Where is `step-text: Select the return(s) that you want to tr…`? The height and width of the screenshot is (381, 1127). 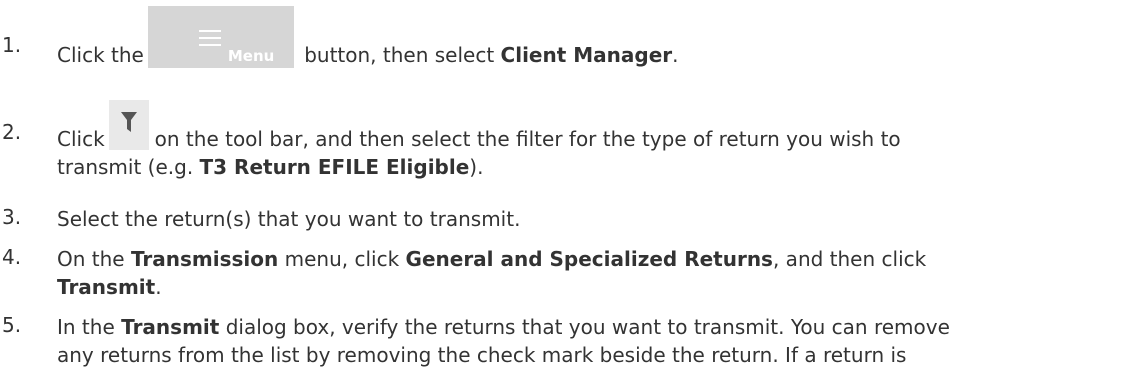
step-text: Select the return(s) that you want to tr… is located at coordinates (589, 219).